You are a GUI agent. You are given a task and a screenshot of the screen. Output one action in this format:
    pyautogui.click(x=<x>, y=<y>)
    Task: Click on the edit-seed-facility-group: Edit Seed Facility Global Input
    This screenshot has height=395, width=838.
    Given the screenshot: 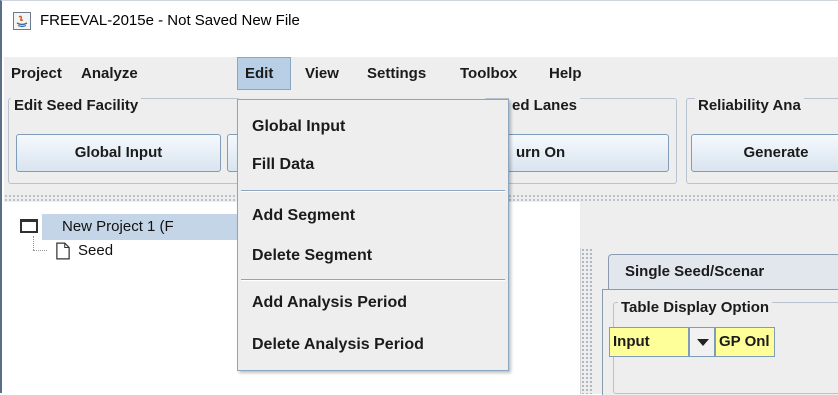 What is the action you would take?
    pyautogui.click(x=127, y=140)
    